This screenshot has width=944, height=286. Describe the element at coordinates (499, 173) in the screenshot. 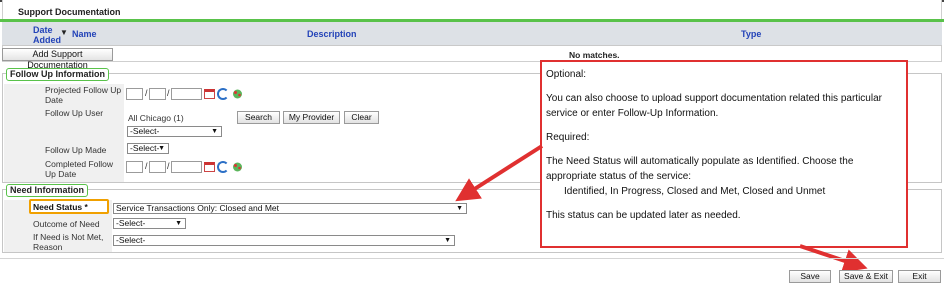

I see `arrow-to-need-status` at that location.